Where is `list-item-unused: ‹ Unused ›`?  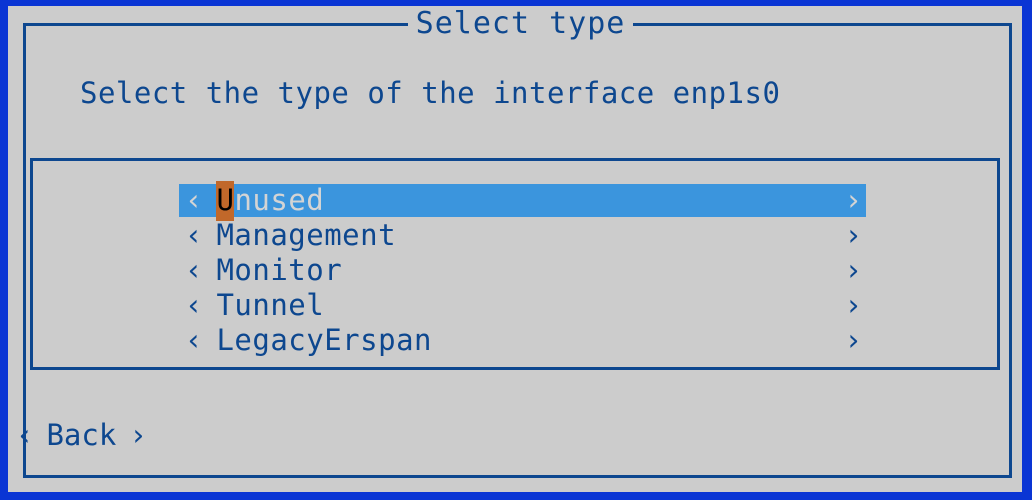 list-item-unused: ‹ Unused › is located at coordinates (522, 201).